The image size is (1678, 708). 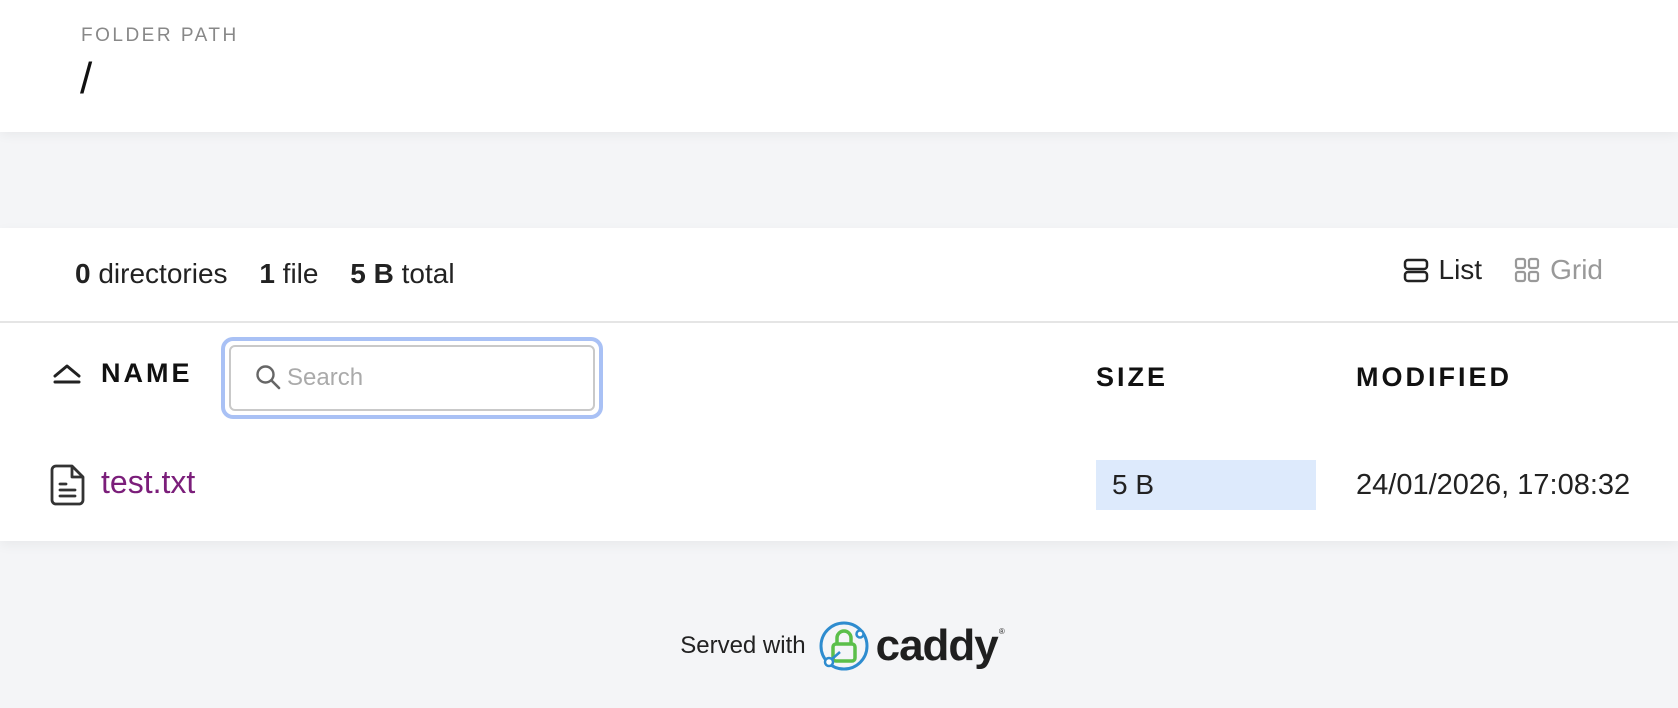 What do you see at coordinates (148, 482) in the screenshot?
I see `file-link: test.txt` at bounding box center [148, 482].